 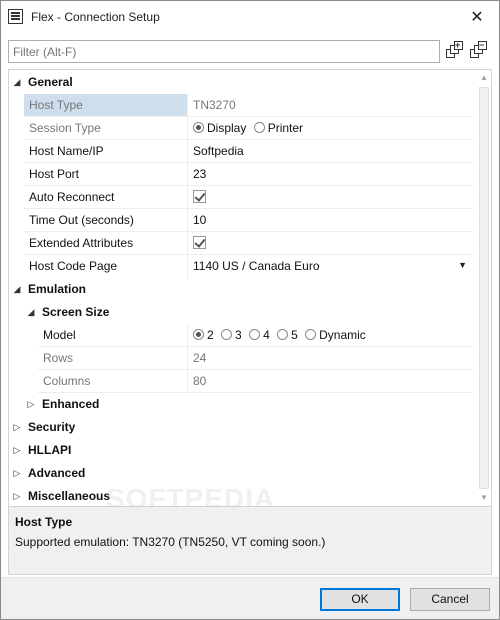 What do you see at coordinates (69, 496) in the screenshot?
I see `category-label: Miscellaneous` at bounding box center [69, 496].